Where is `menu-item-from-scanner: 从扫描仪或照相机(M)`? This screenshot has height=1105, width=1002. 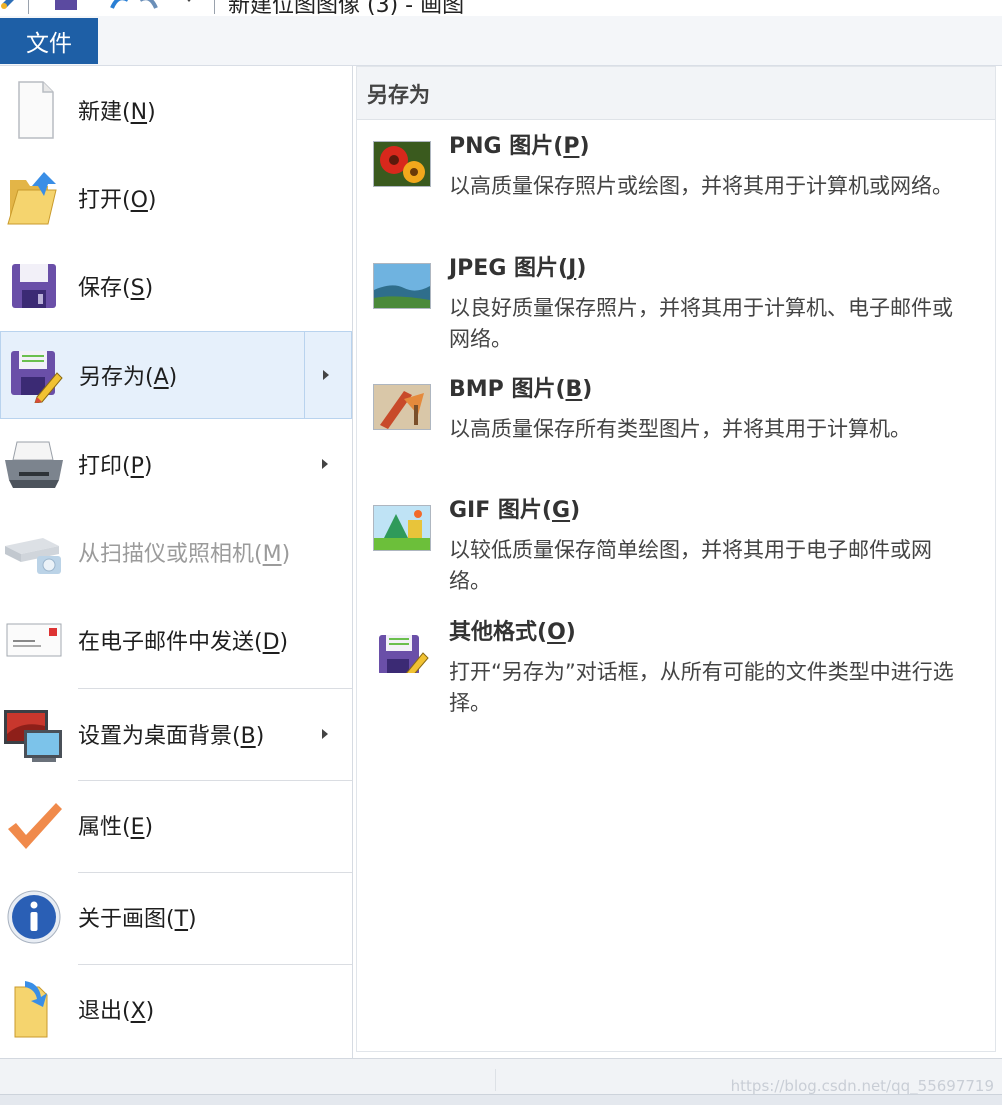
menu-item-from-scanner: 从扫描仪或照相机(M) is located at coordinates (176, 552).